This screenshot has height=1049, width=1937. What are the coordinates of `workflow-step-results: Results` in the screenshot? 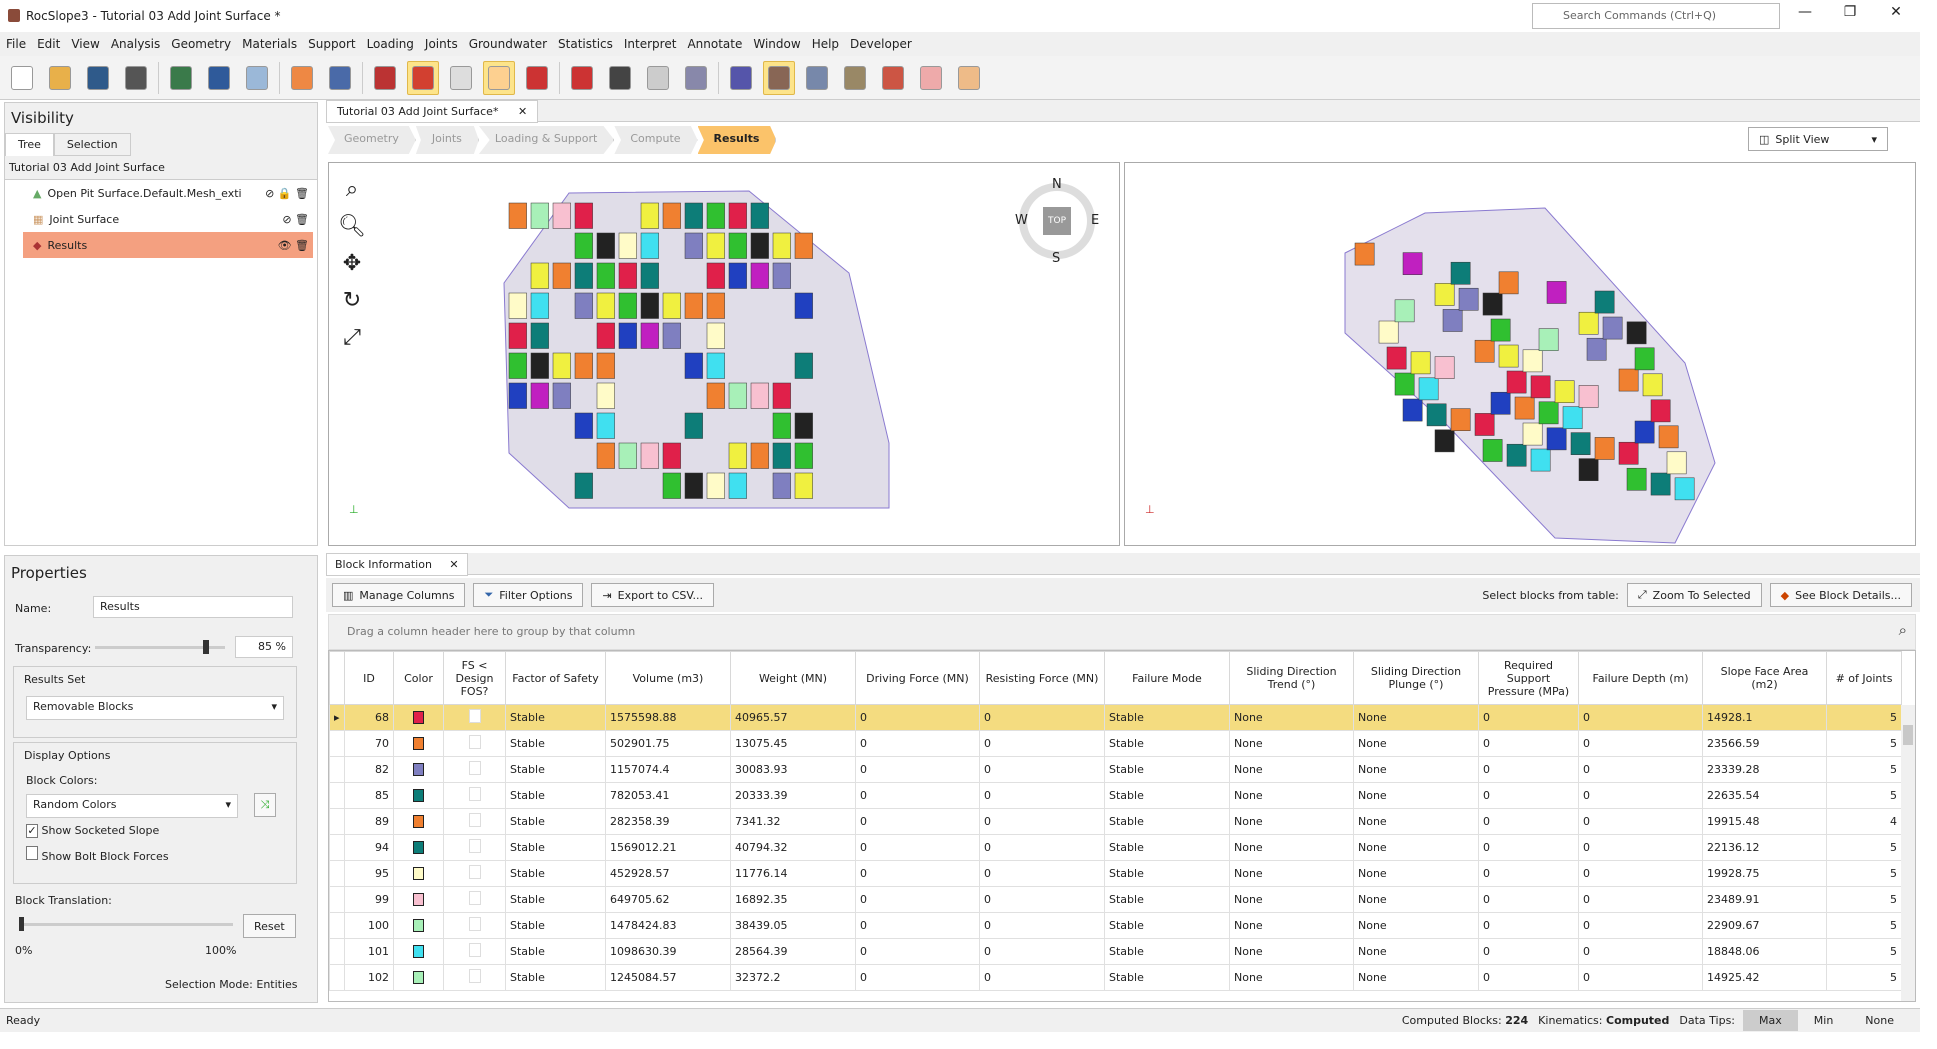 It's located at (737, 140).